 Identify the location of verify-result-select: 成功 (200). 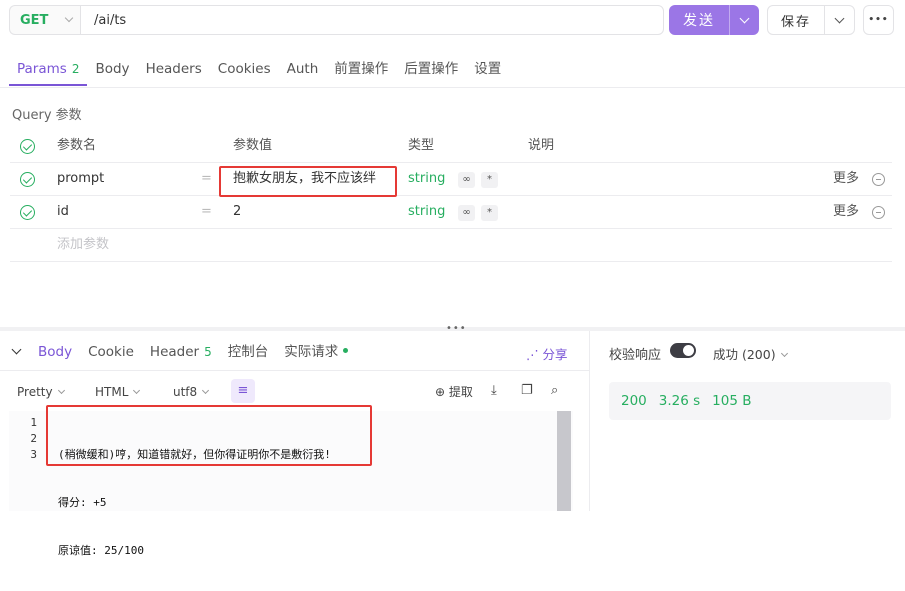
(750, 353).